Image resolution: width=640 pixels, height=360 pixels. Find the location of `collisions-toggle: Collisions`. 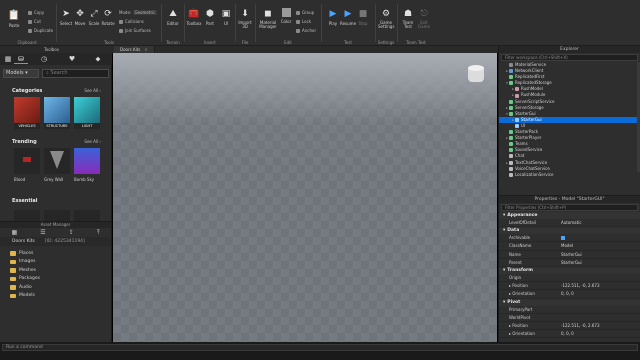

collisions-toggle: Collisions is located at coordinates (131, 21).